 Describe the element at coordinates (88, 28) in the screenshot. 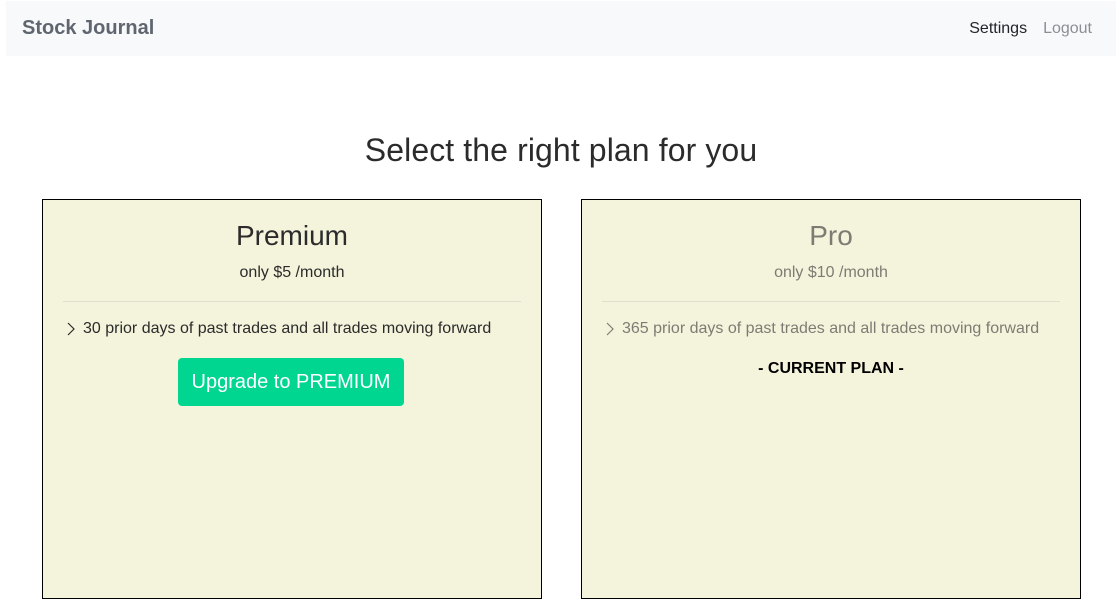

I see `brand-logo: Stock Journal` at that location.